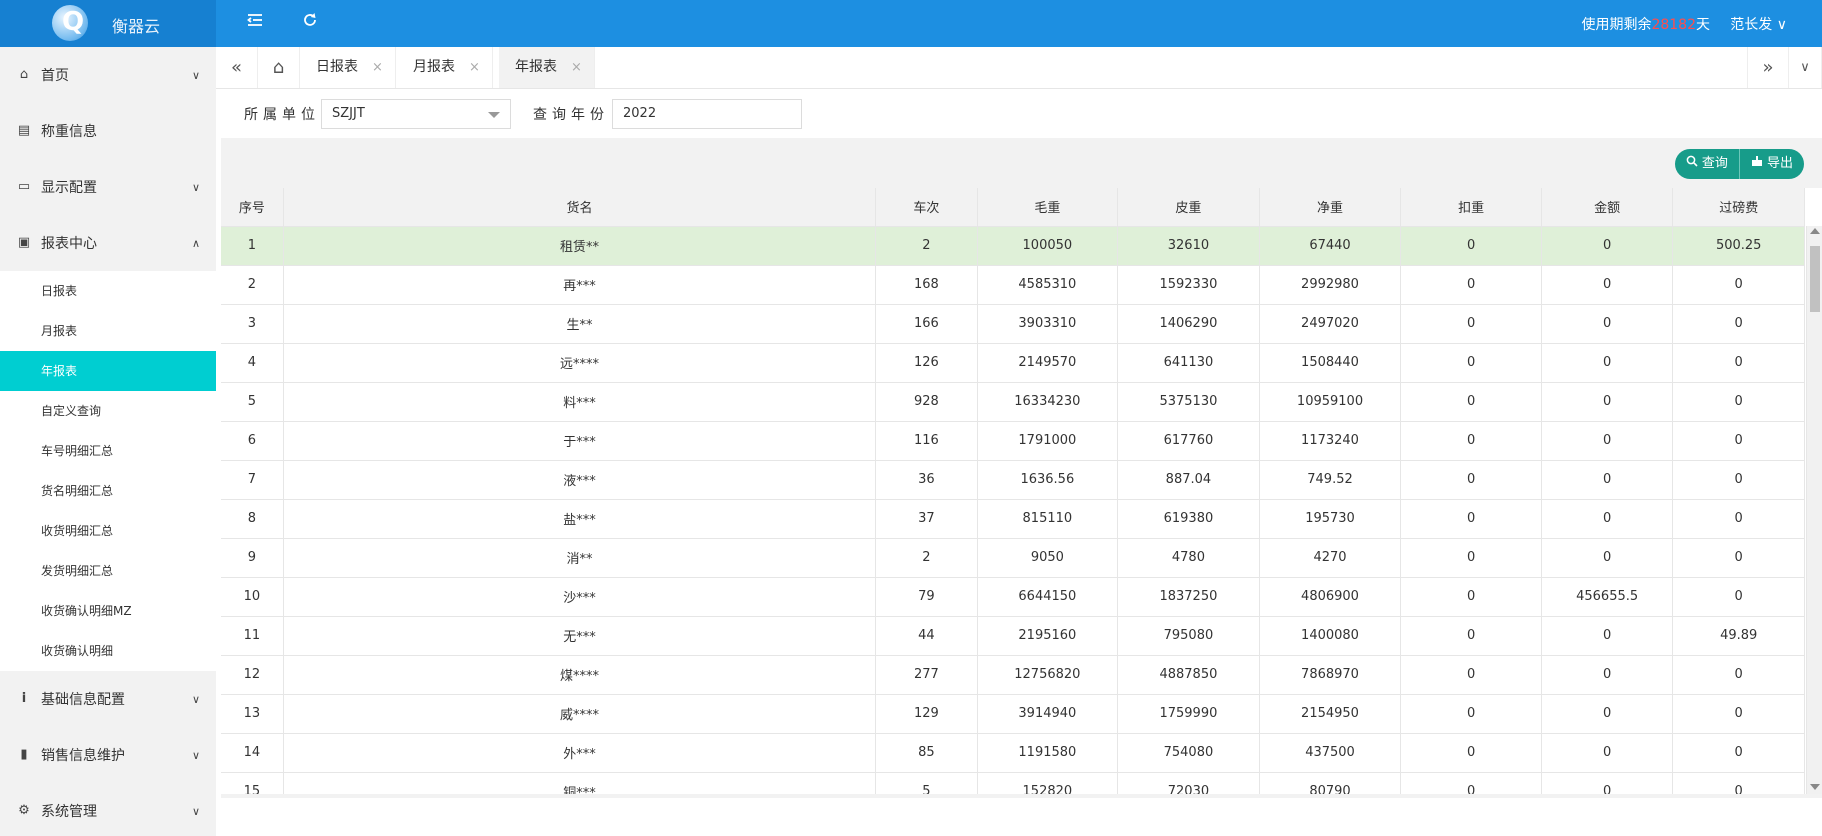 The height and width of the screenshot is (836, 1822). I want to click on column-header: 过磅费, so click(1738, 207).